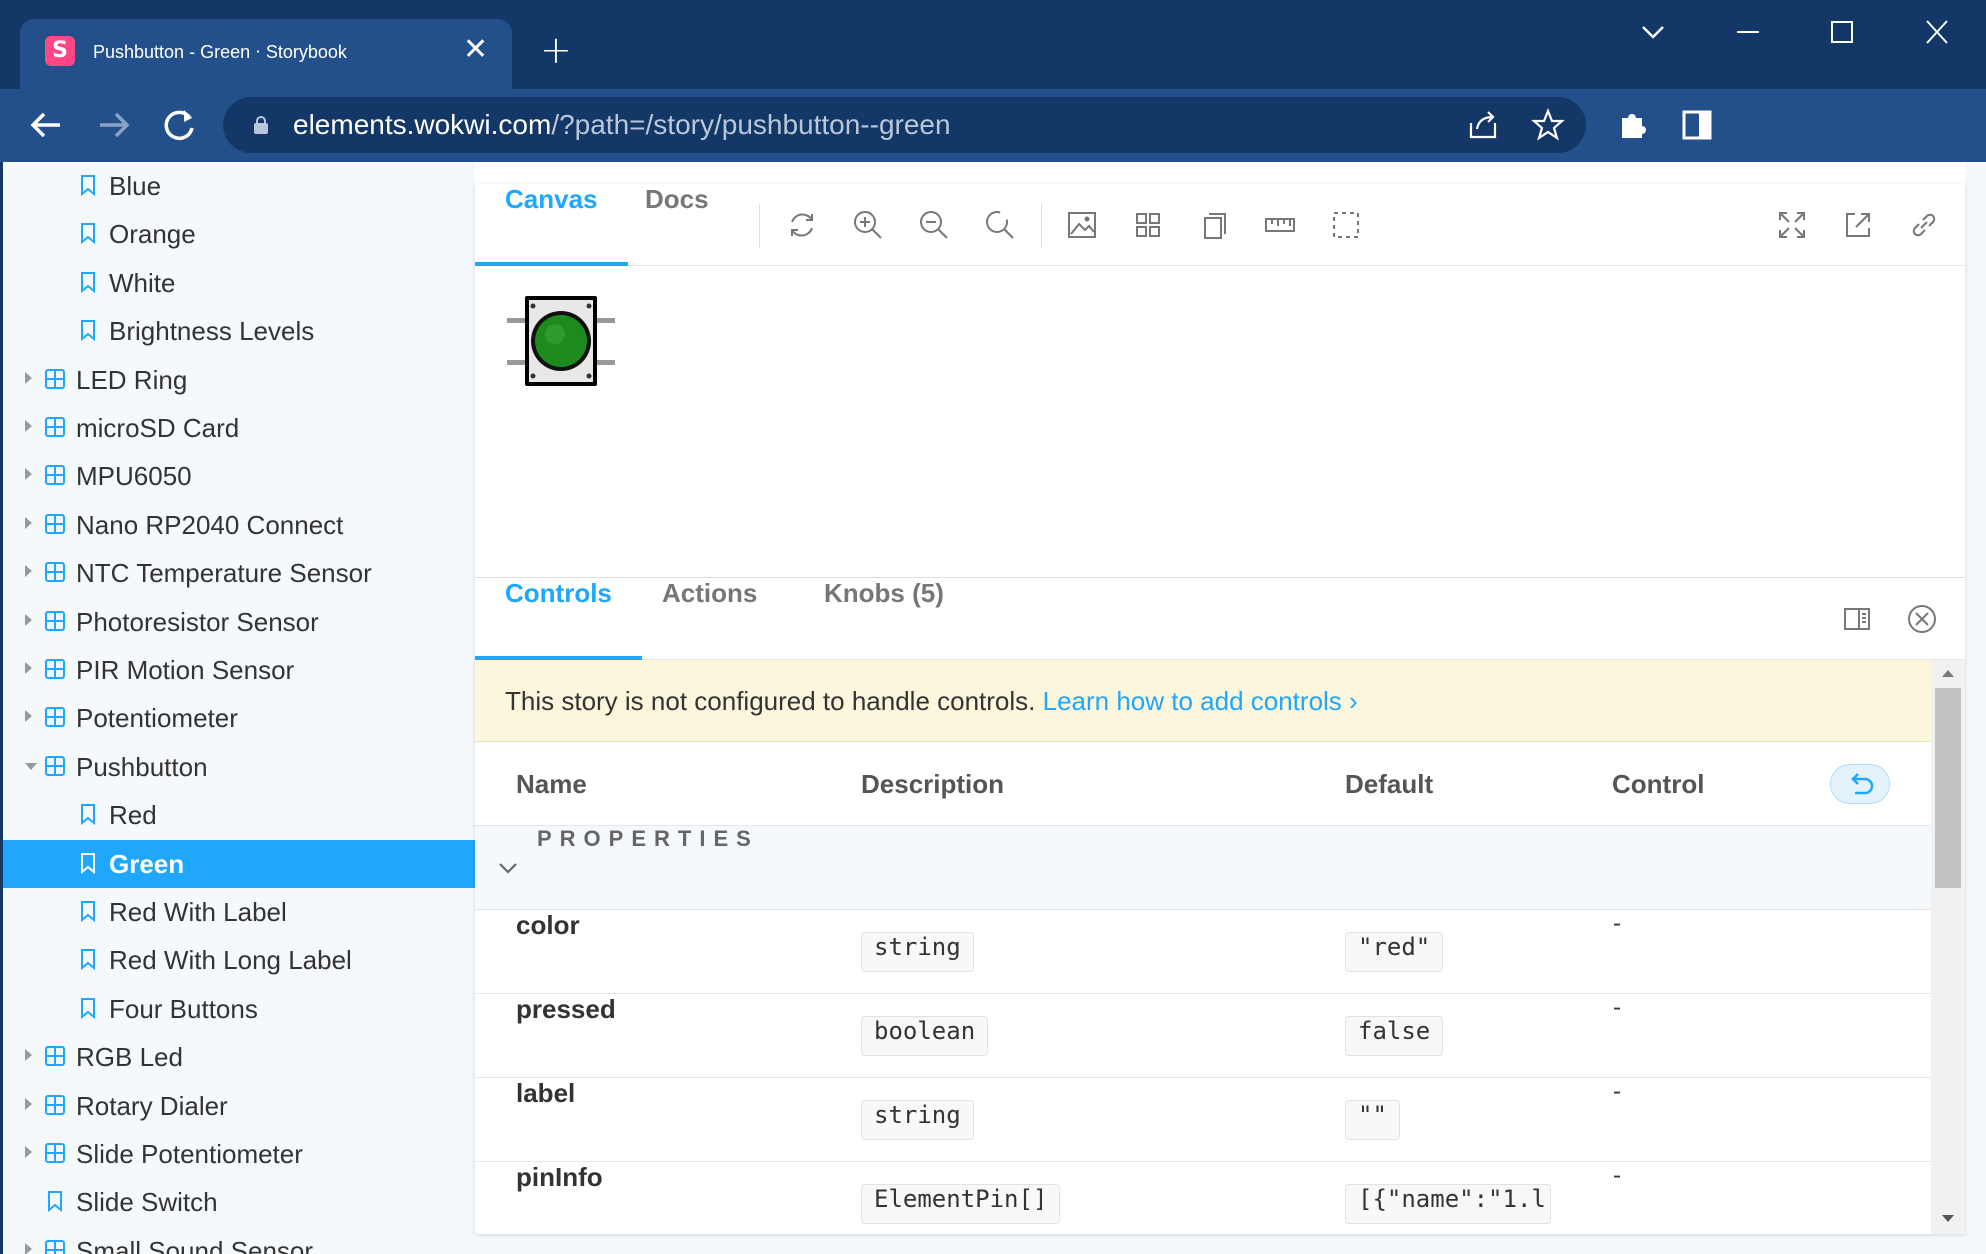  I want to click on sidebar-item: Red, so click(239, 815).